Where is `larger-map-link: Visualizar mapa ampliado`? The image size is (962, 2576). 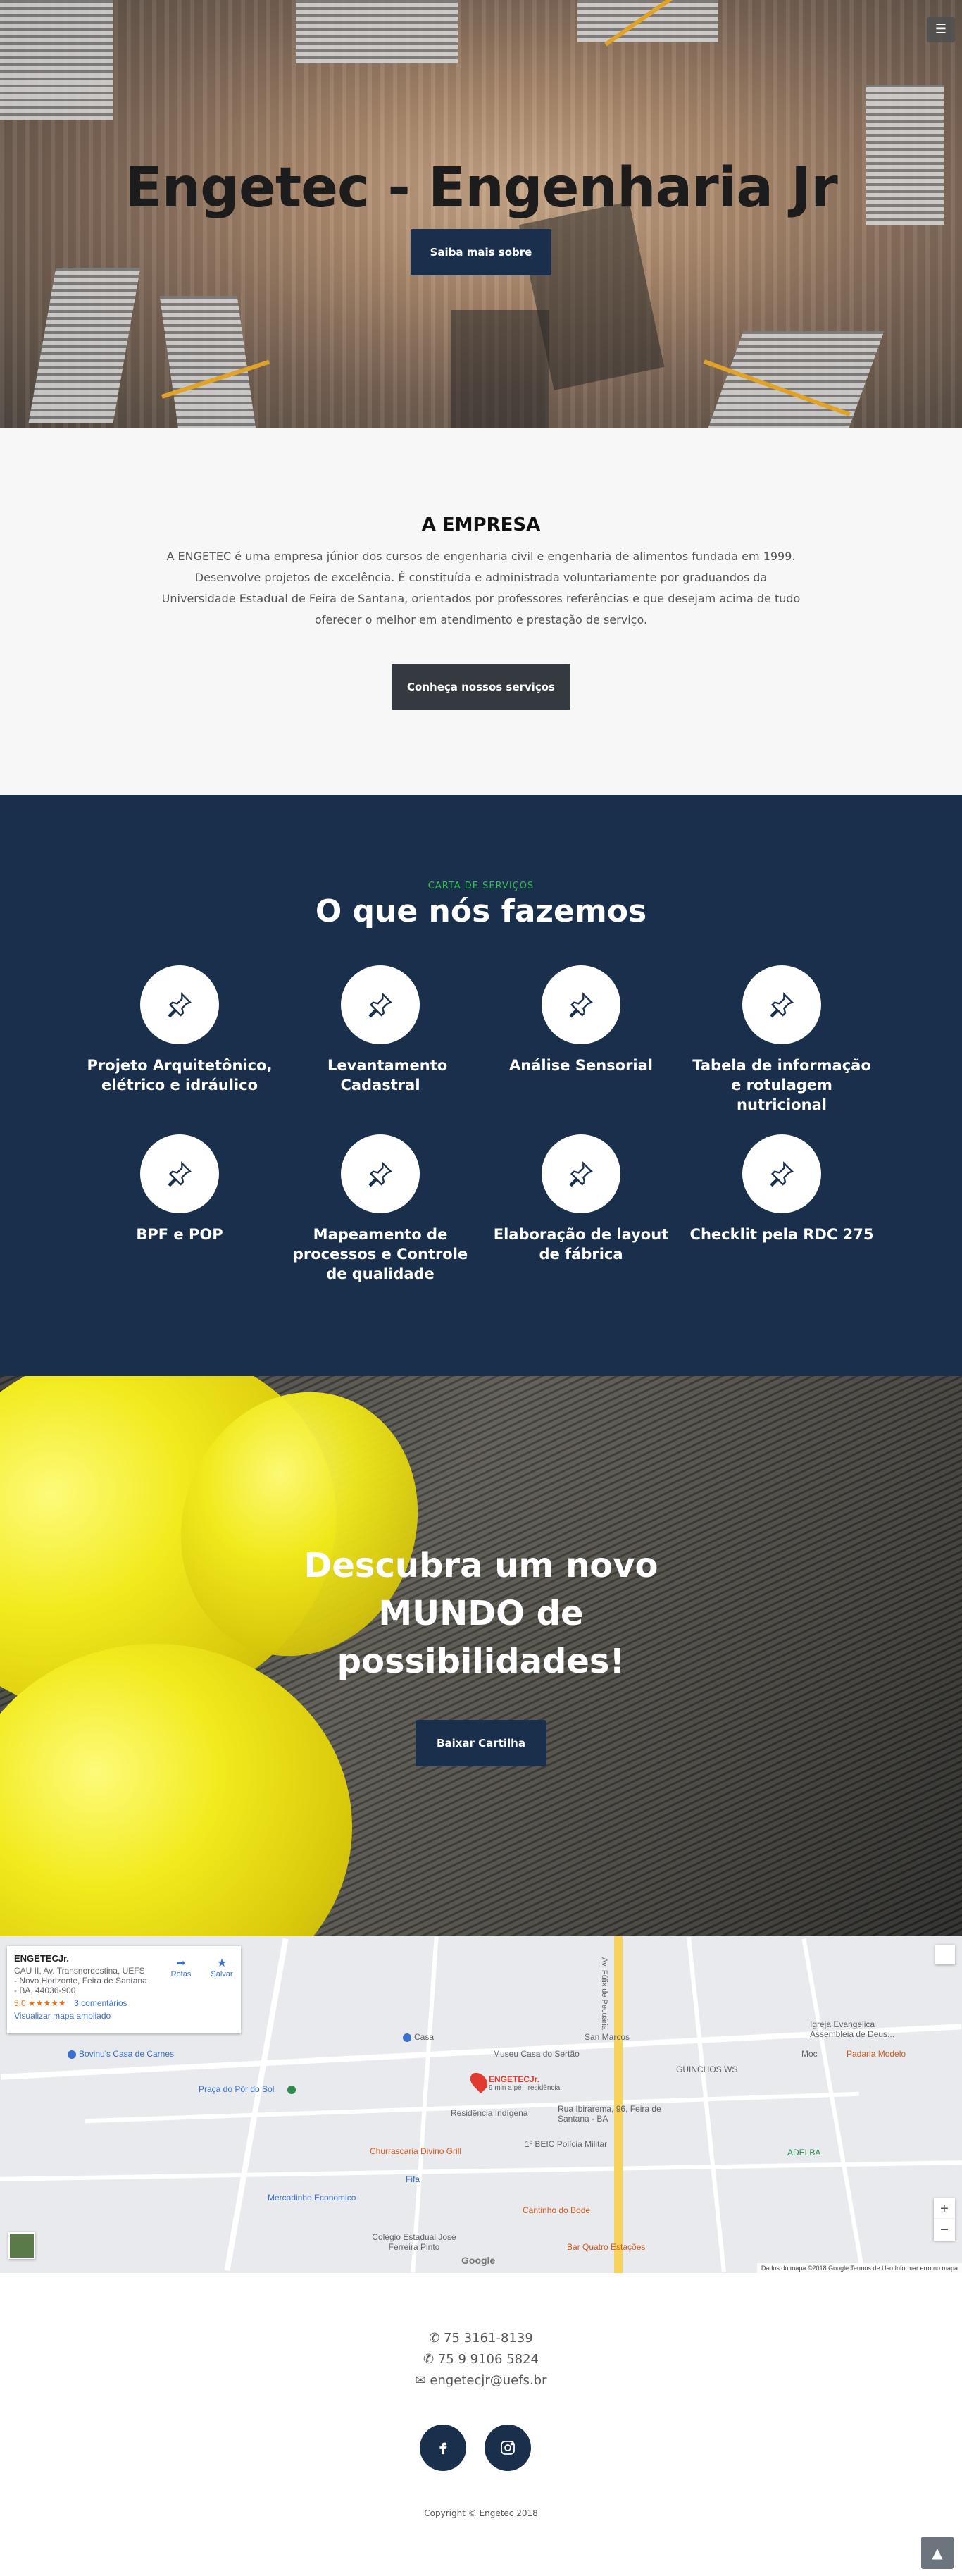 larger-map-link: Visualizar mapa ampliado is located at coordinates (124, 2016).